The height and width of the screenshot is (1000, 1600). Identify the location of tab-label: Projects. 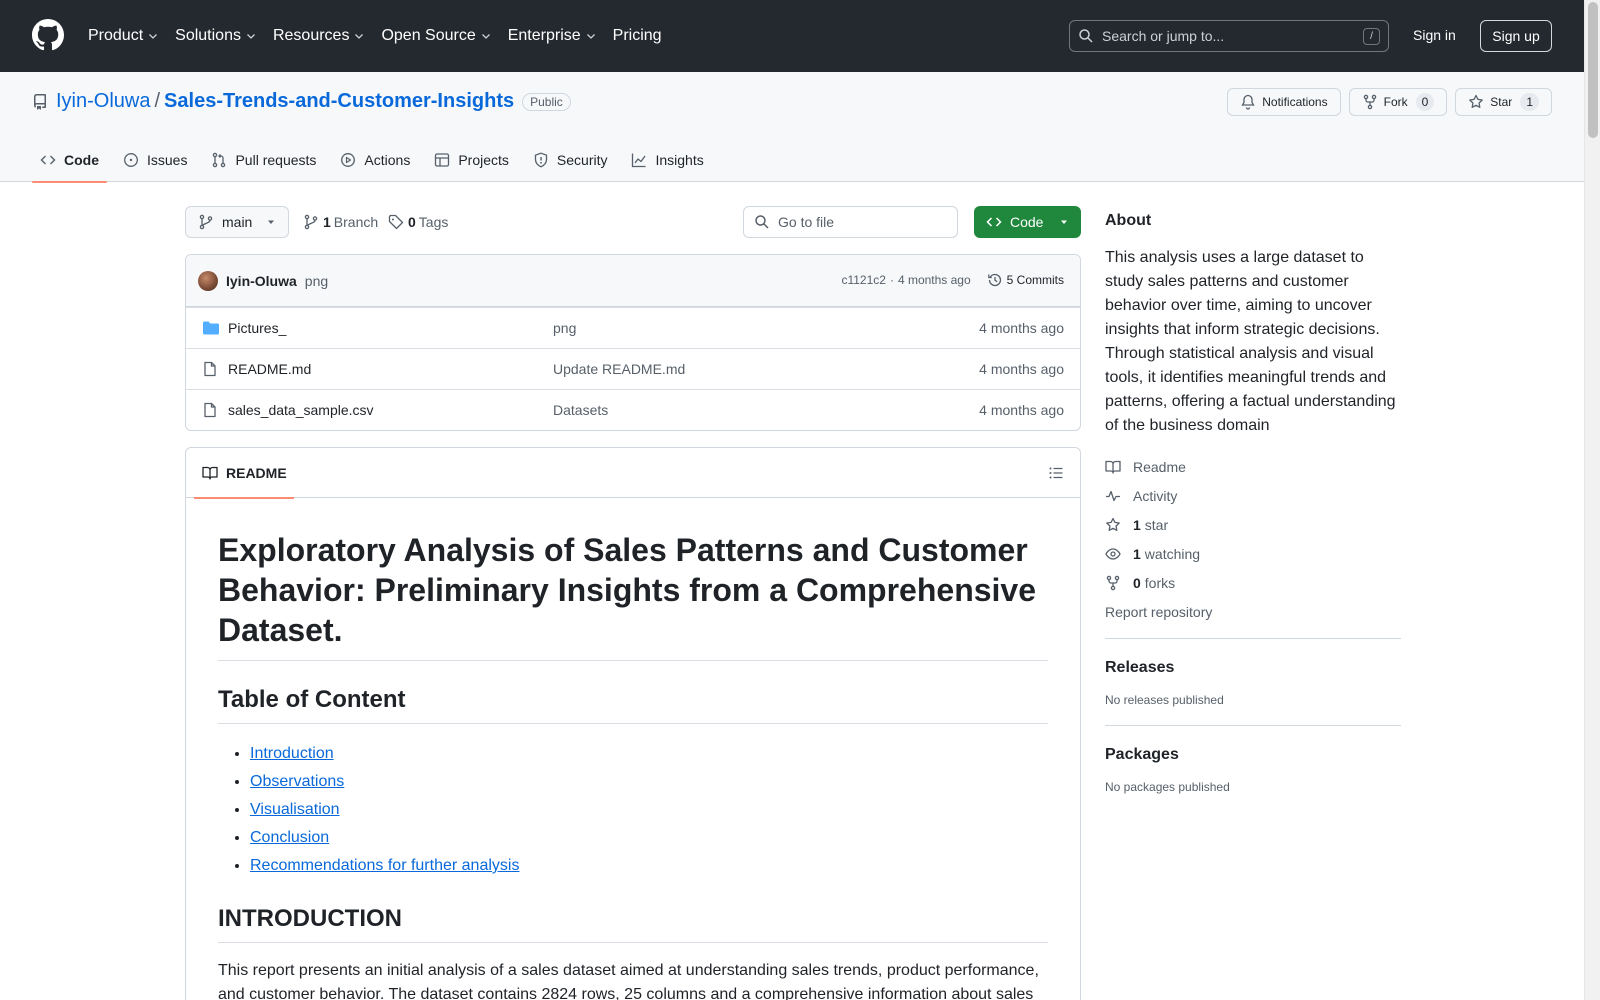
(483, 160).